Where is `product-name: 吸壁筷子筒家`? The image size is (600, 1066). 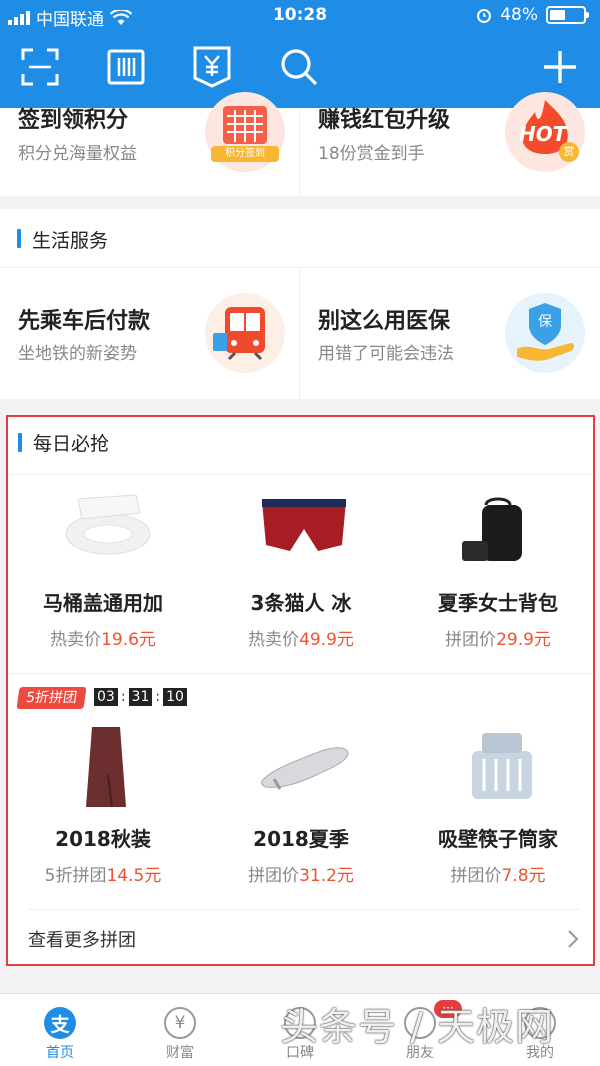 product-name: 吸壁筷子筒家 is located at coordinates (498, 839).